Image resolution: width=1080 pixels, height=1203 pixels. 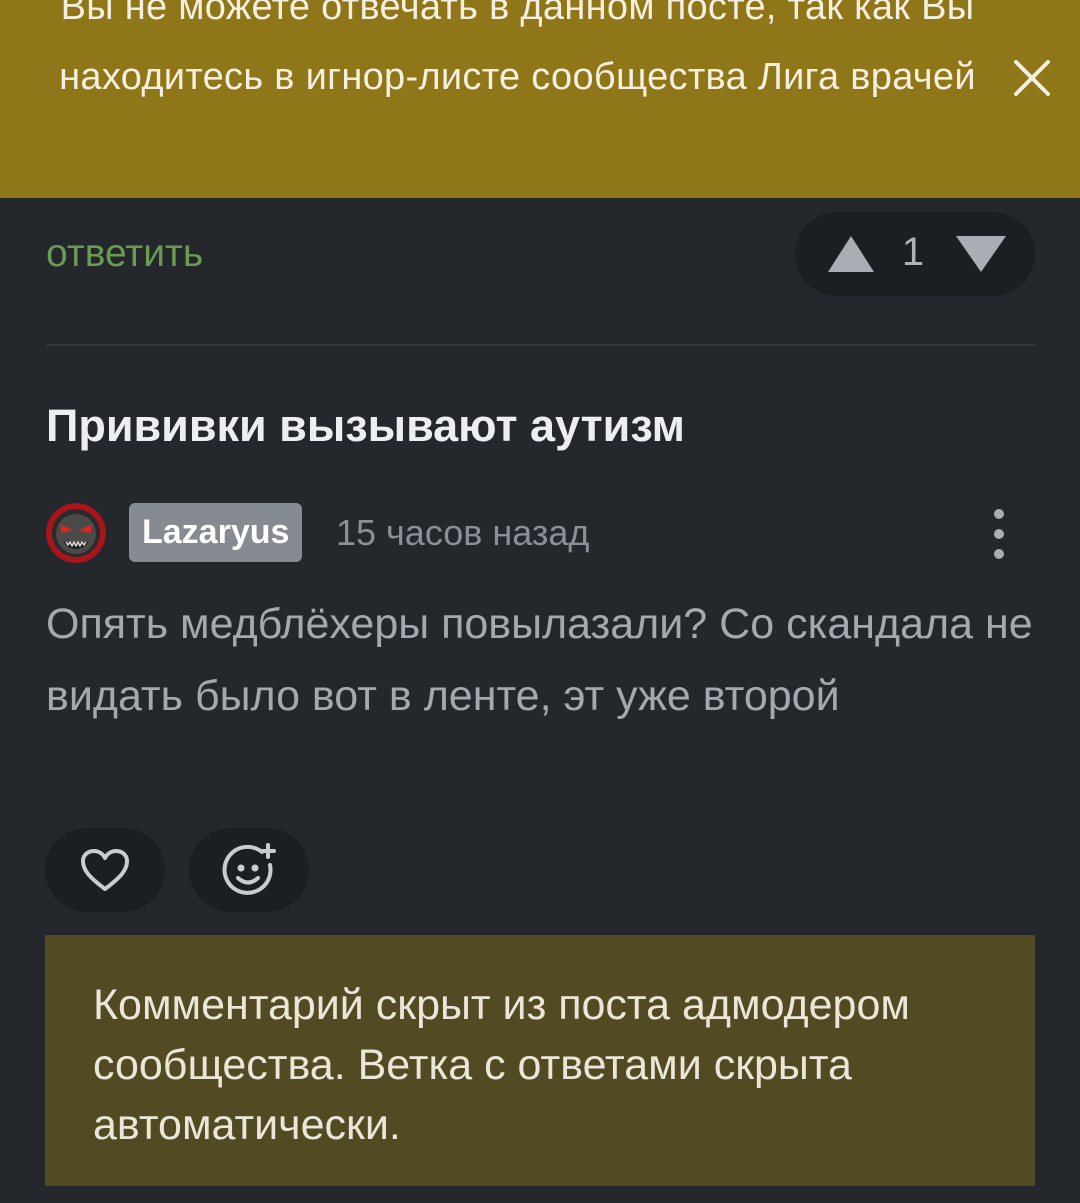 I want to click on post-title: Прививки вызывают аутизм, so click(x=365, y=426).